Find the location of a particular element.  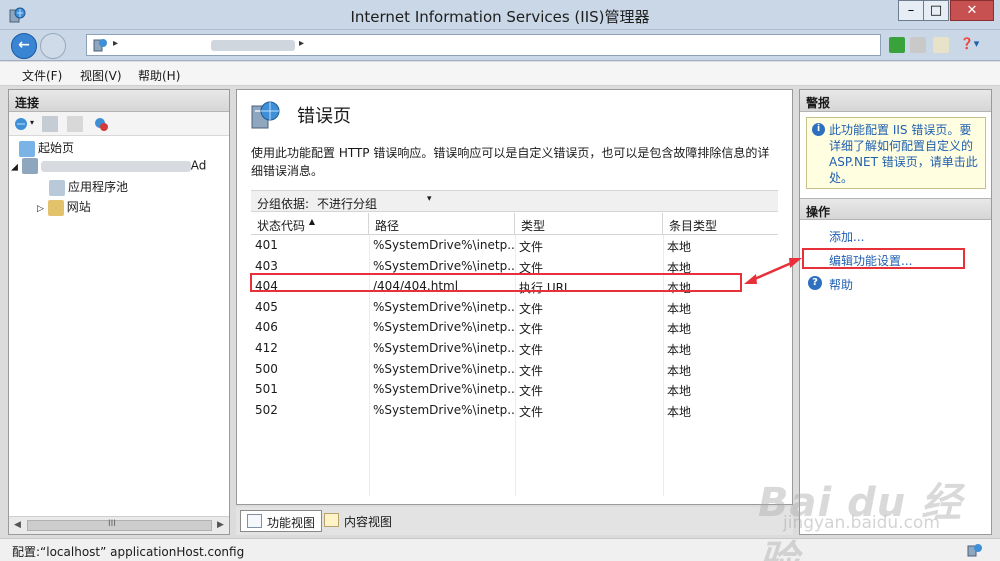

column-header-path: 路径 is located at coordinates (442, 224).